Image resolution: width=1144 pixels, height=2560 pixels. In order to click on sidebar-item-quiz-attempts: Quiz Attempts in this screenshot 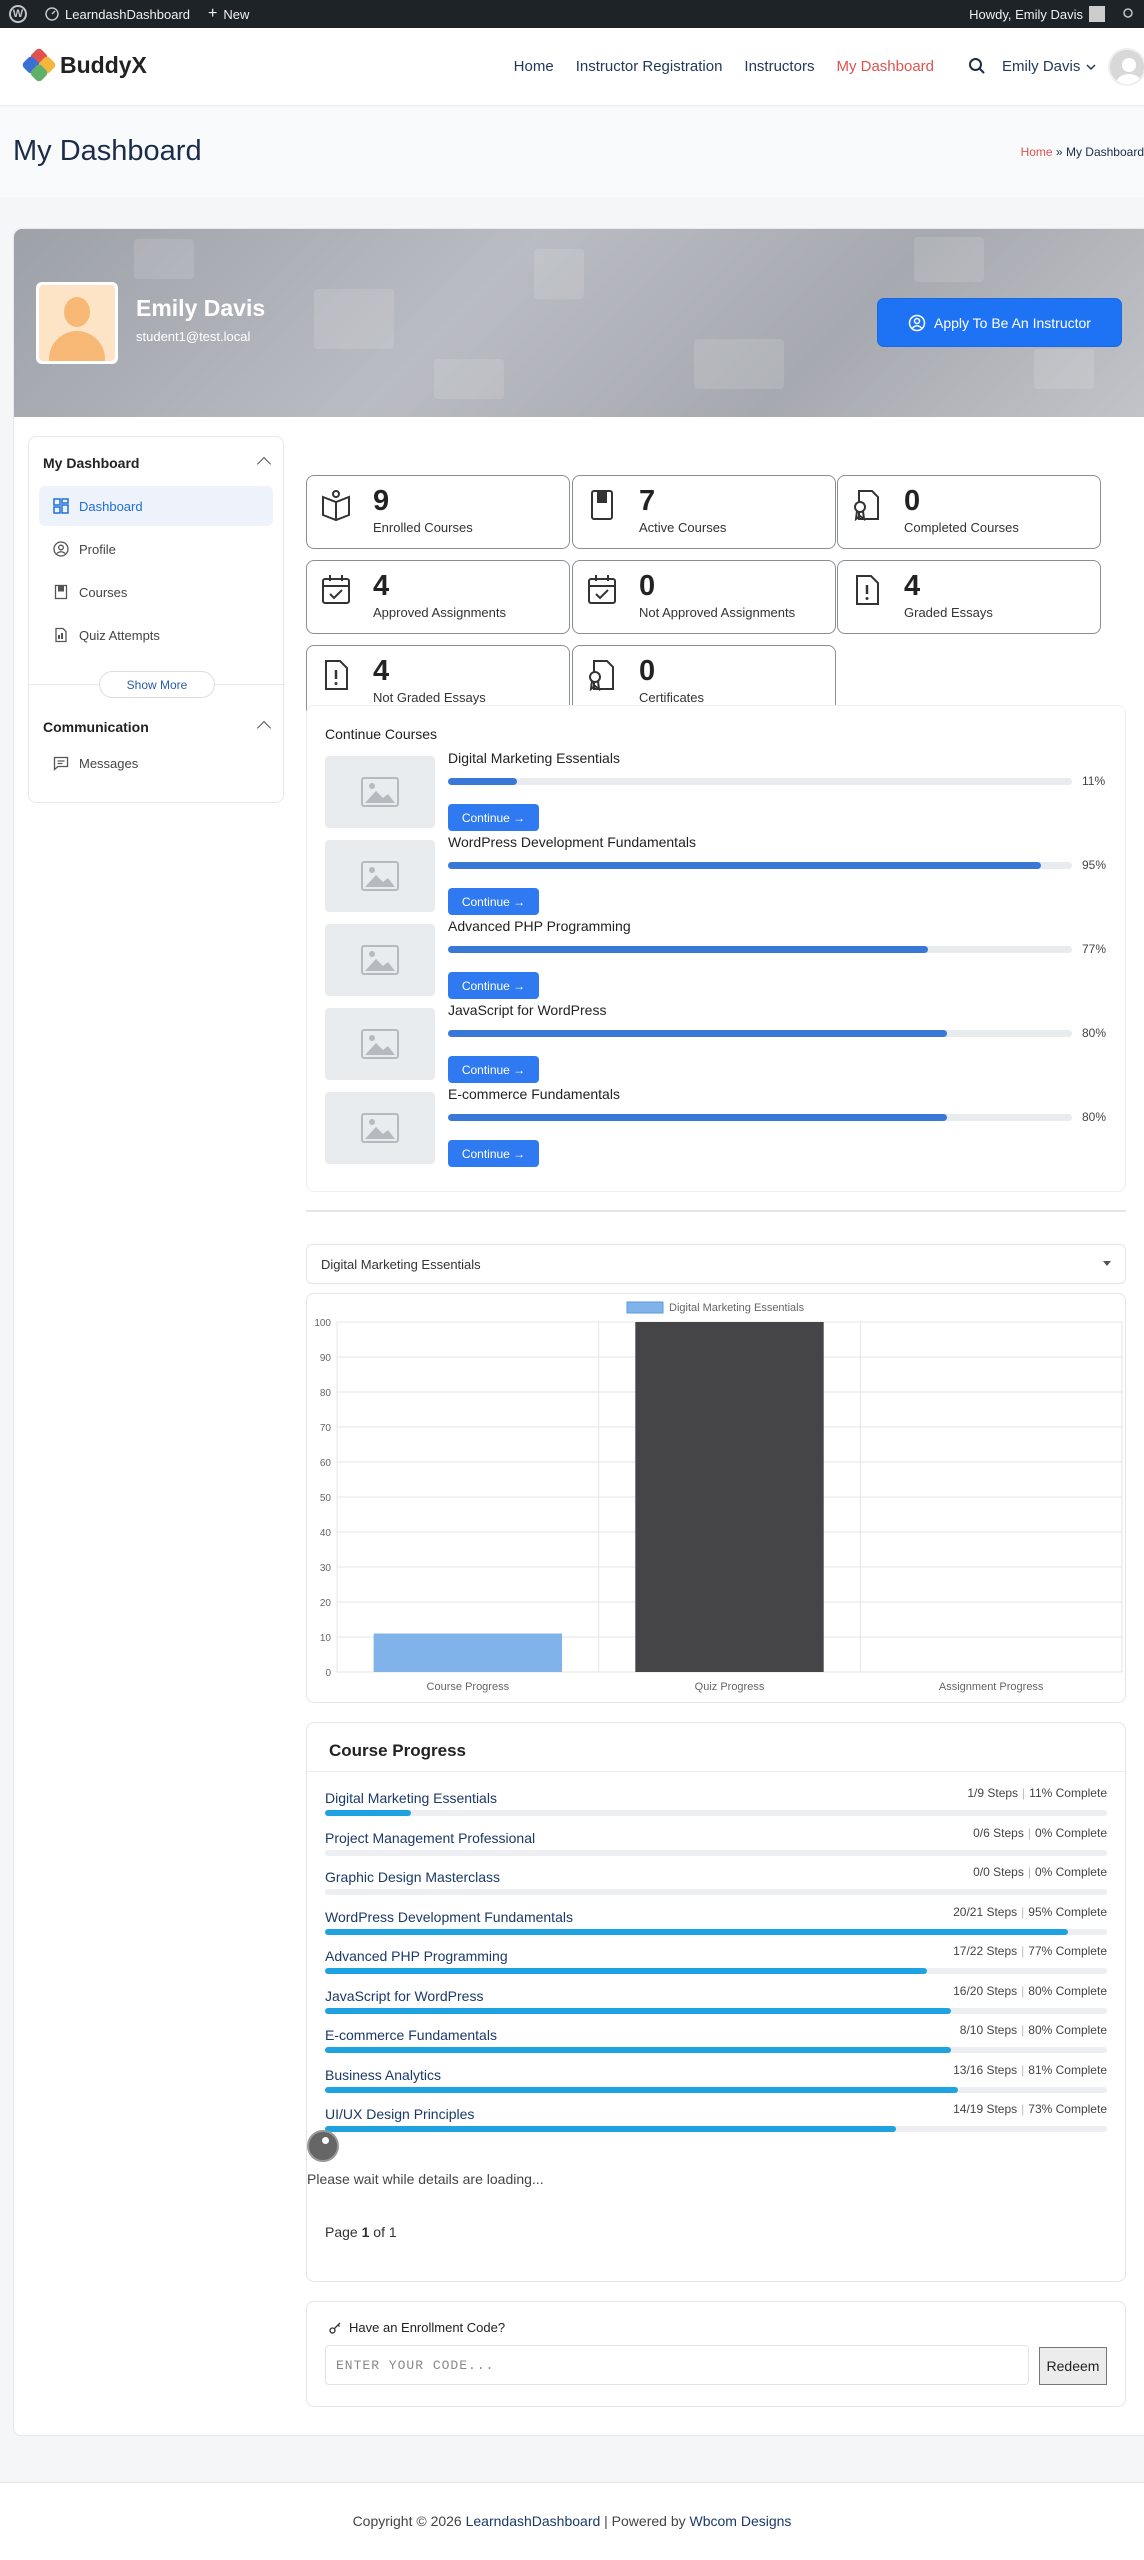, I will do `click(156, 635)`.